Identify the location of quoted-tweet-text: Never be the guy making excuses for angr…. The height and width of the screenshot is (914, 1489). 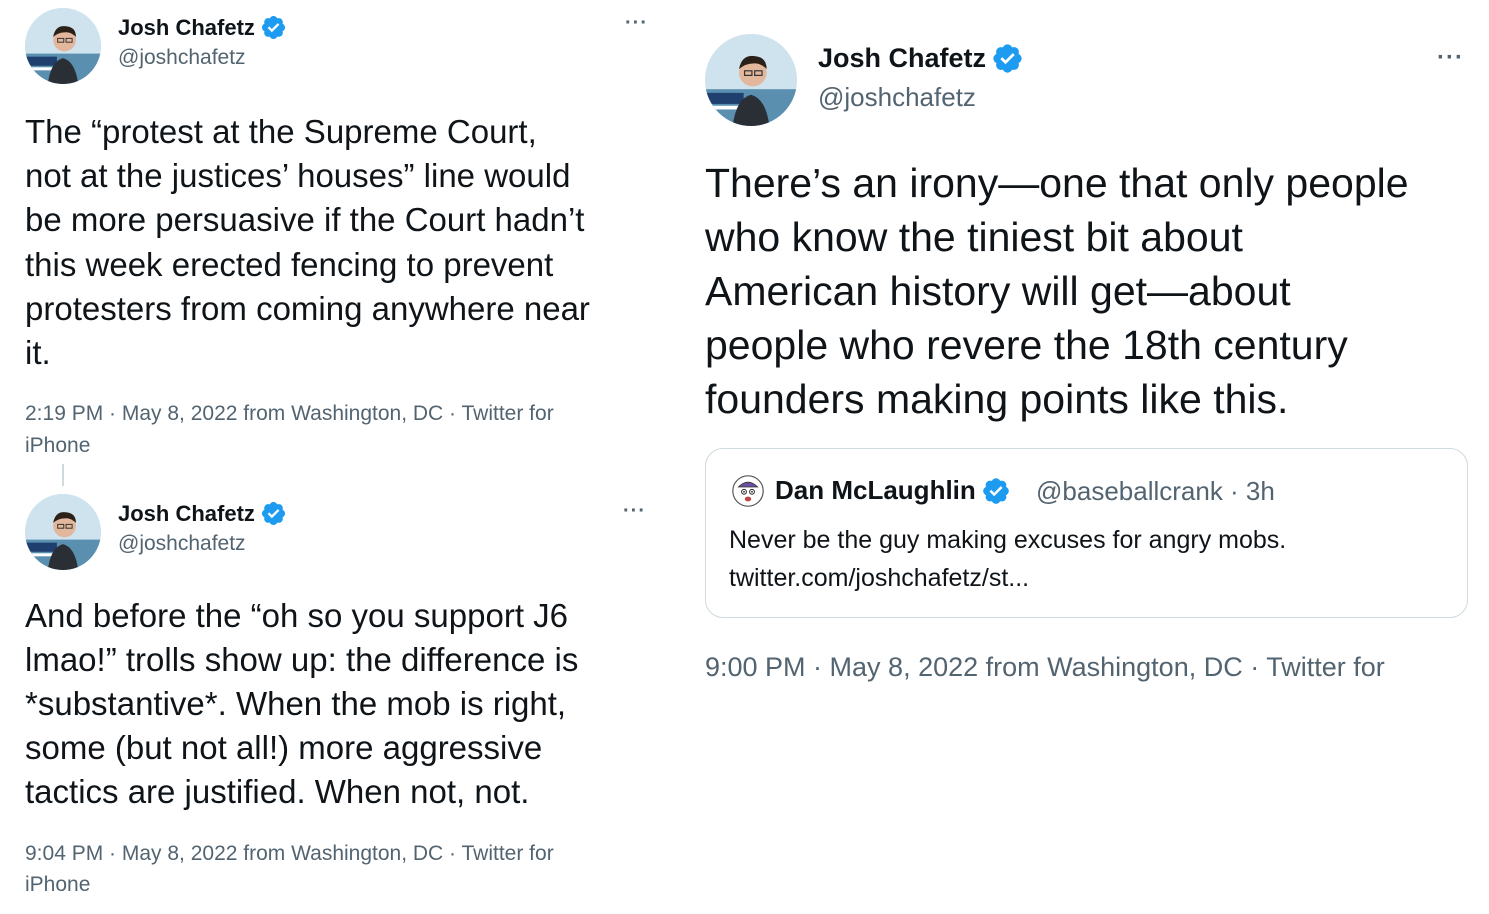
(1008, 559).